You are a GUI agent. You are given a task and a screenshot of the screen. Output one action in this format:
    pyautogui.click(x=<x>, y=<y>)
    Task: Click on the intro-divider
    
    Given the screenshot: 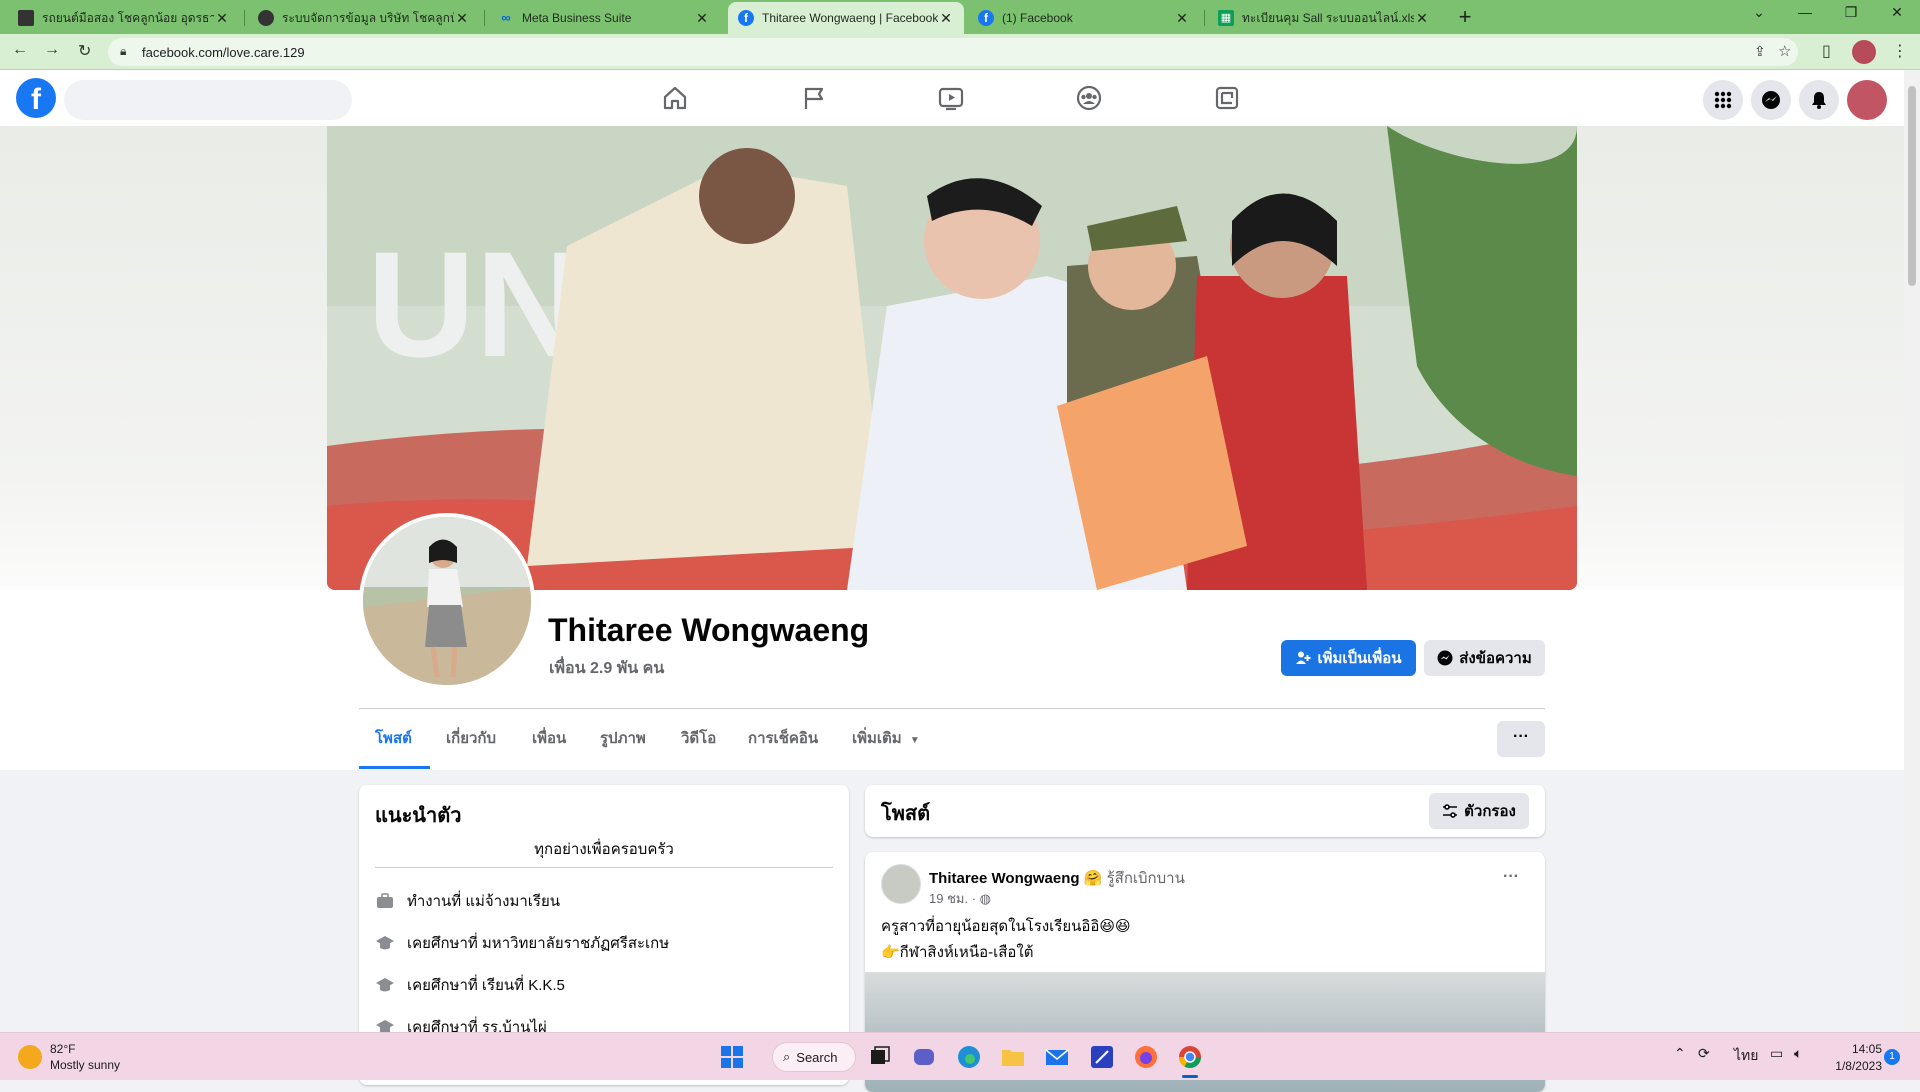 What is the action you would take?
    pyautogui.click(x=604, y=867)
    